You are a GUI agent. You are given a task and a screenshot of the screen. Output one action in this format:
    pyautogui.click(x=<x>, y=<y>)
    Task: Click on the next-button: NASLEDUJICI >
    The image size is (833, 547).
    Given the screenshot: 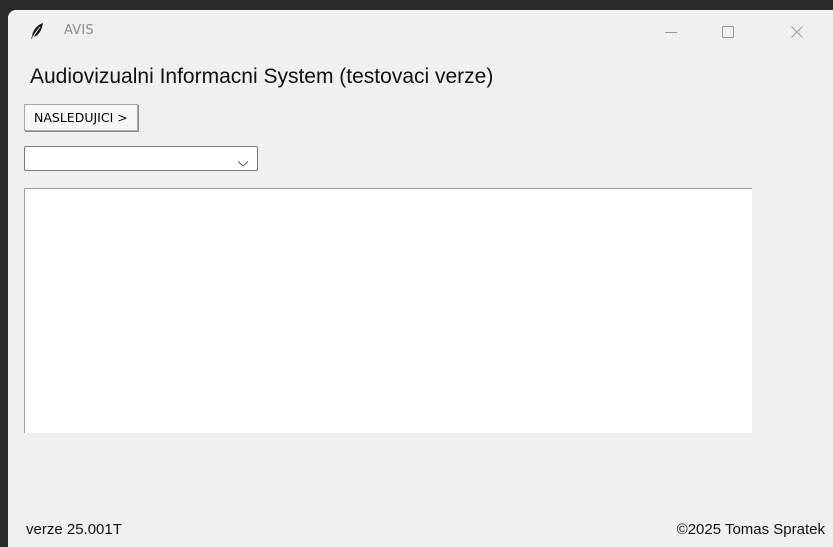 What is the action you would take?
    pyautogui.click(x=81, y=117)
    